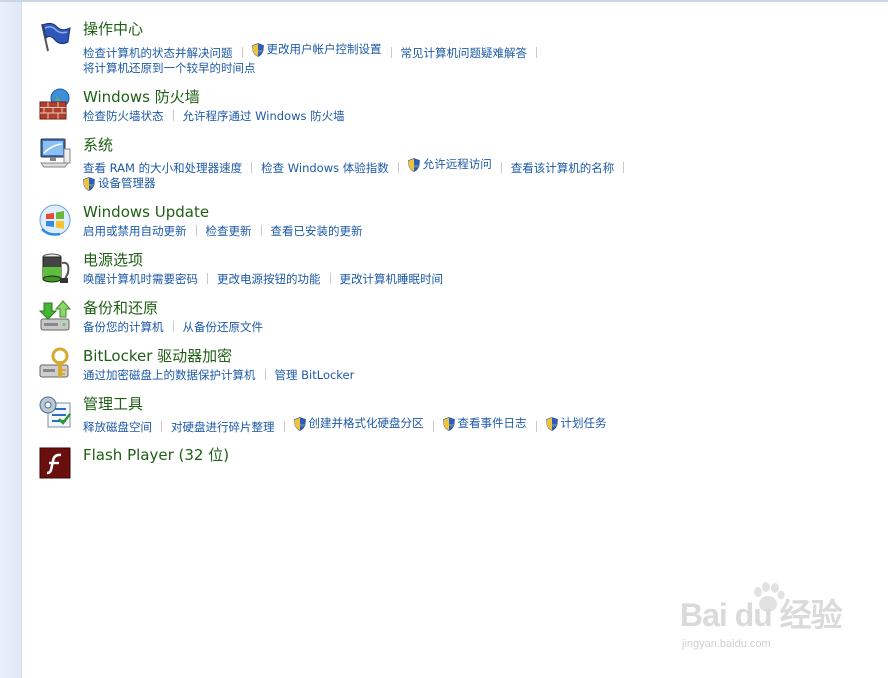 Image resolution: width=888 pixels, height=678 pixels. I want to click on task-link-label: 查看 RAM 的大小和处理器速度, so click(163, 167).